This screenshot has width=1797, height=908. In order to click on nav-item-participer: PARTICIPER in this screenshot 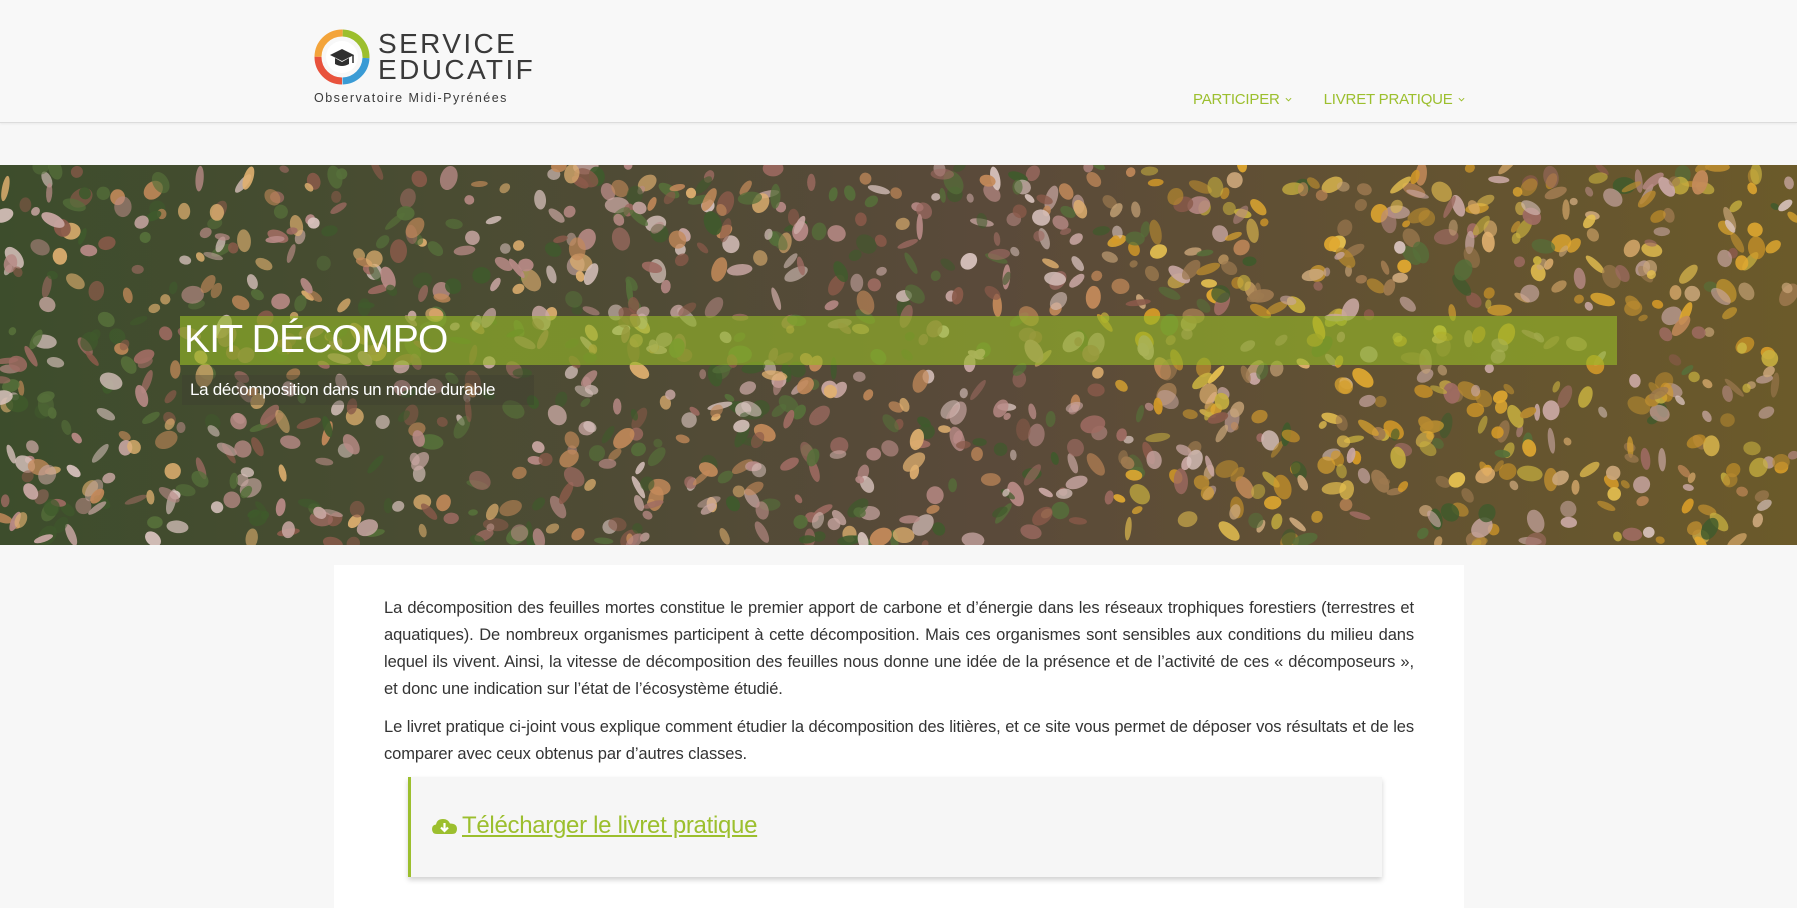, I will do `click(1242, 99)`.